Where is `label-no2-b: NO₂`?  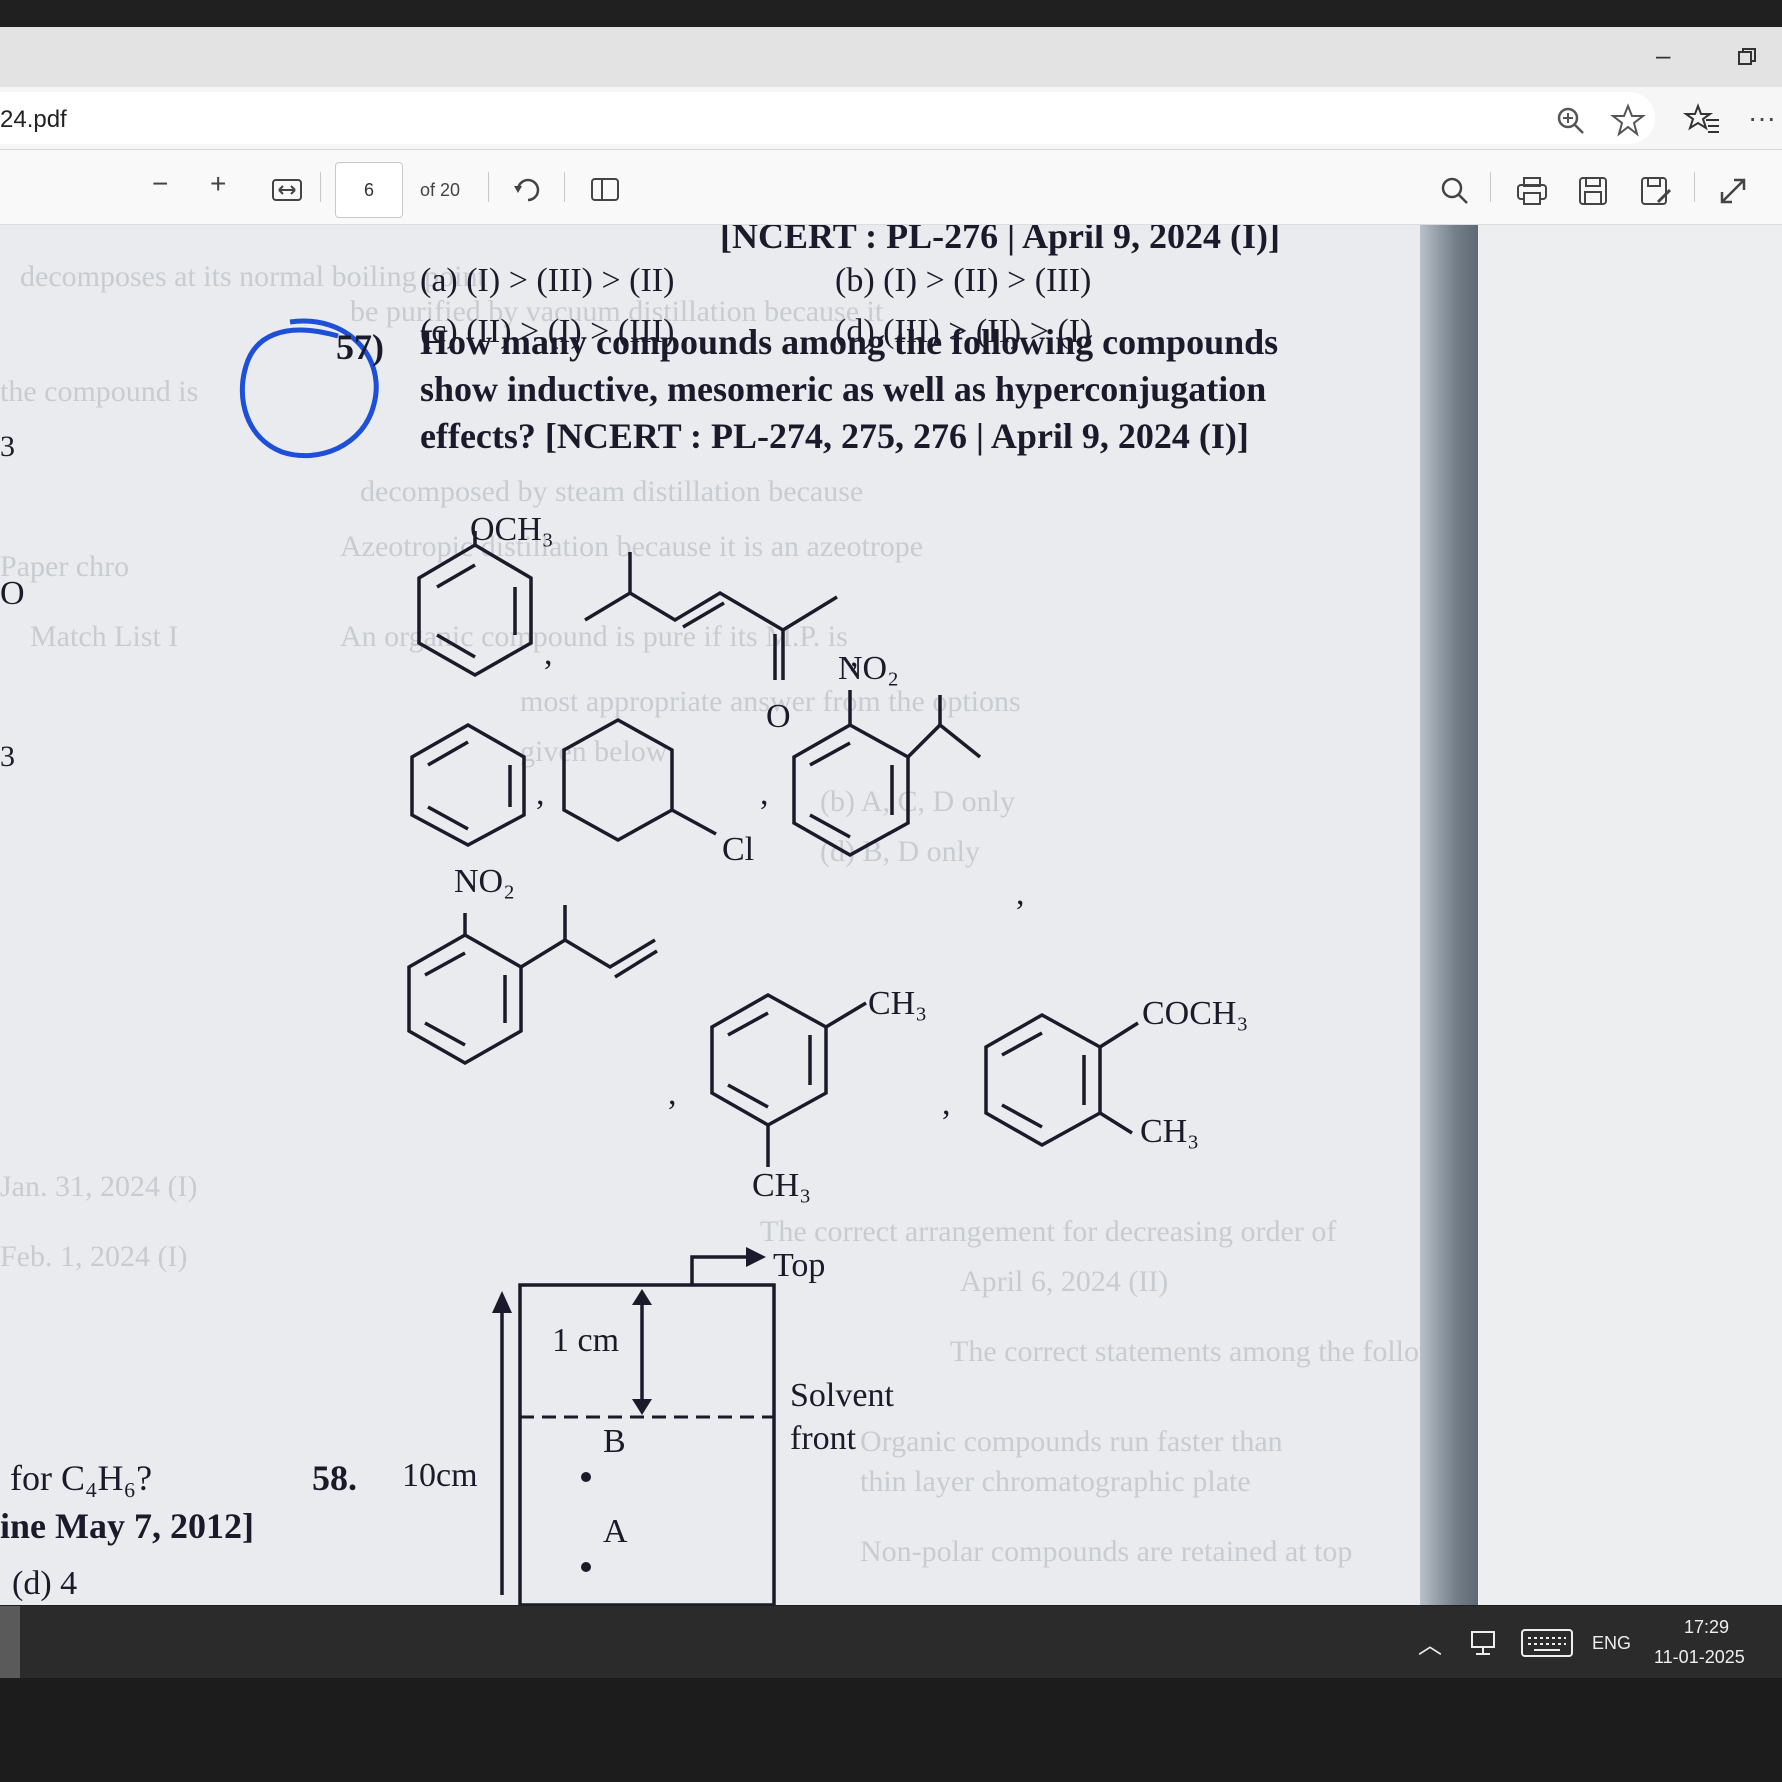 label-no2-b: NO₂ is located at coordinates (484, 881).